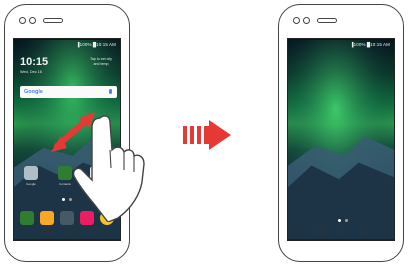 The height and width of the screenshot is (267, 412). What do you see at coordinates (33, 91) in the screenshot?
I see `google-logo: Google` at bounding box center [33, 91].